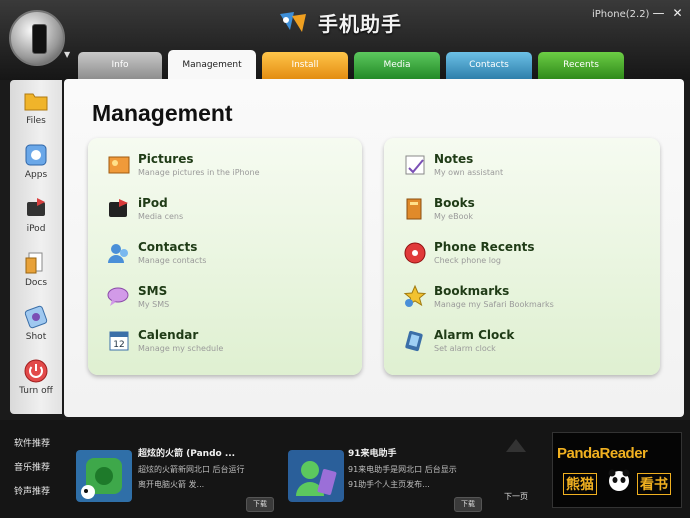 The image size is (690, 518). What do you see at coordinates (415, 253) in the screenshot?
I see `phone-icon` at bounding box center [415, 253].